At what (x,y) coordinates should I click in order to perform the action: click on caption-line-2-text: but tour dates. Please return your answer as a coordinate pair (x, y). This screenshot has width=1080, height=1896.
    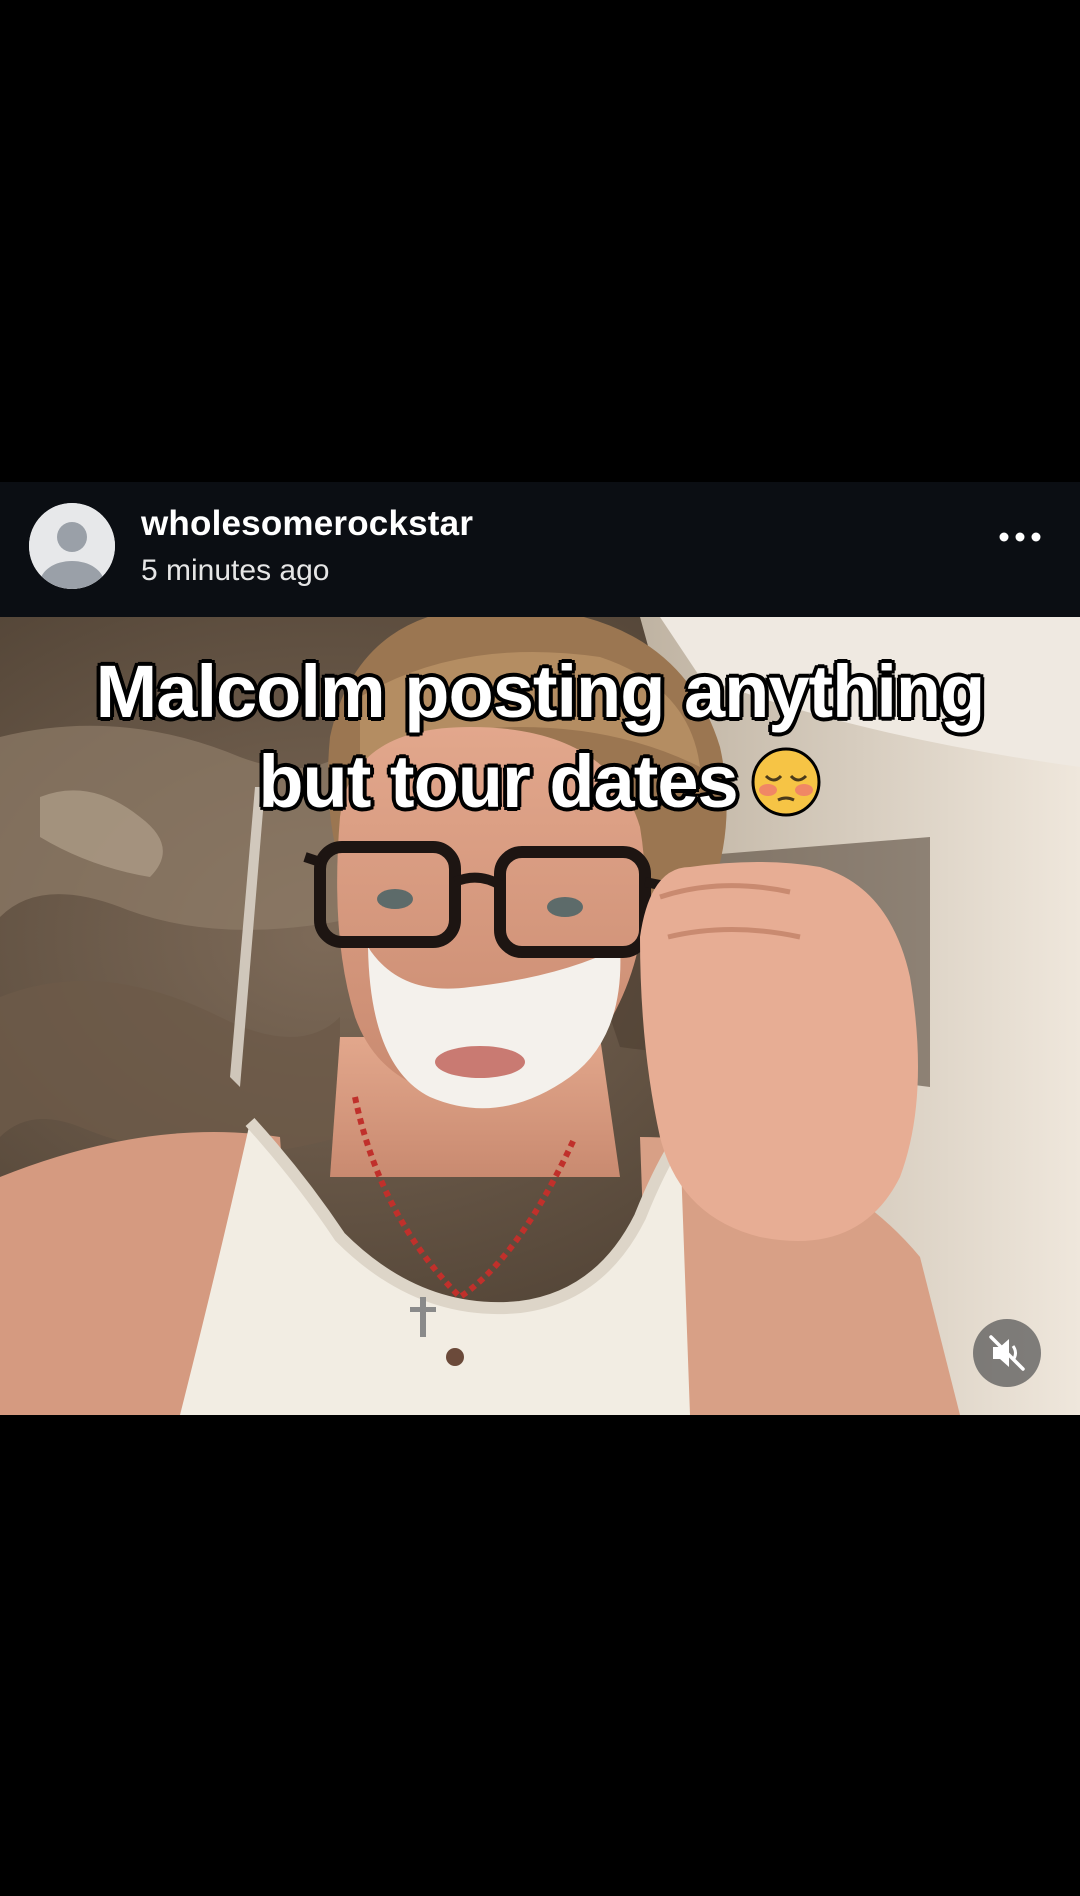
    Looking at the image, I should click on (498, 781).